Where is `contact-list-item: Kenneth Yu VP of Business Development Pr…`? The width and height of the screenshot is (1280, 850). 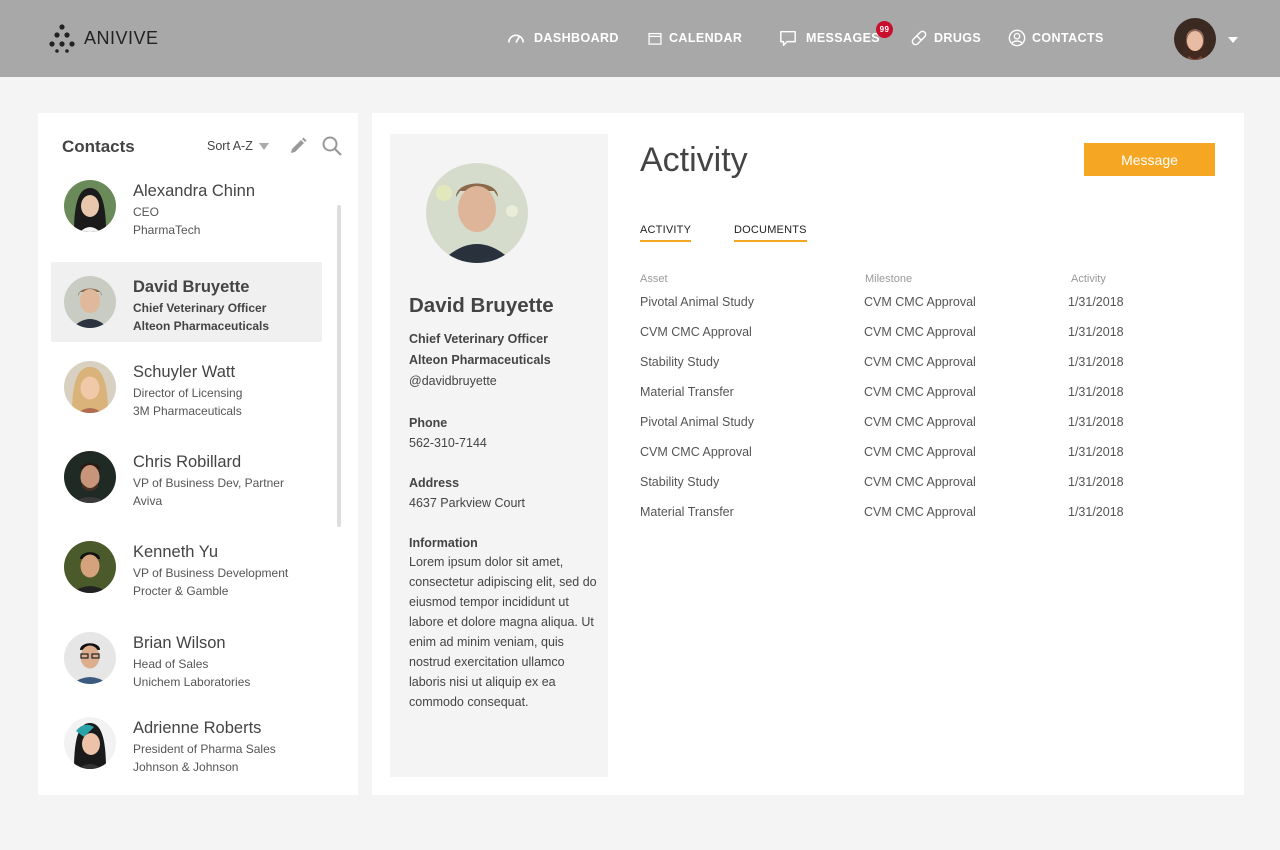 contact-list-item: Kenneth Yu VP of Business Development Pr… is located at coordinates (186, 567).